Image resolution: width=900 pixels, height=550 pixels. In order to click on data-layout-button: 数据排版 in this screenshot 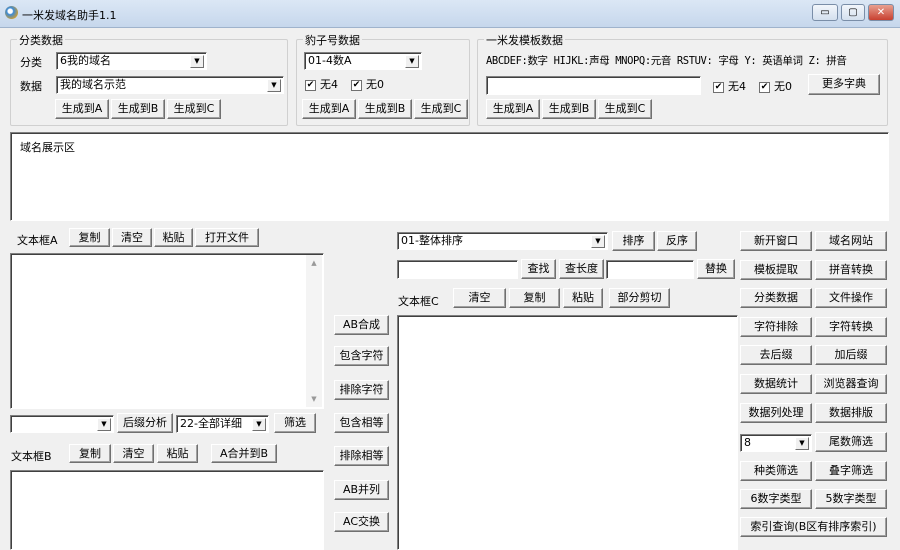, I will do `click(851, 413)`.